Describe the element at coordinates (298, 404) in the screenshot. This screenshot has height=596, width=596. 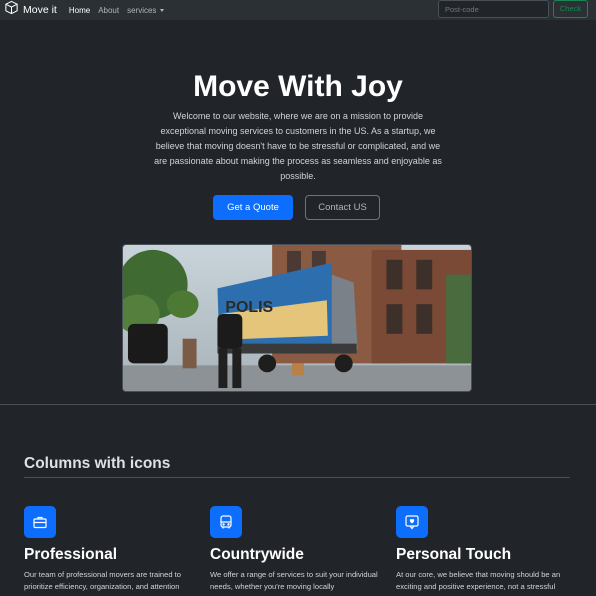
I see `section-divider` at that location.